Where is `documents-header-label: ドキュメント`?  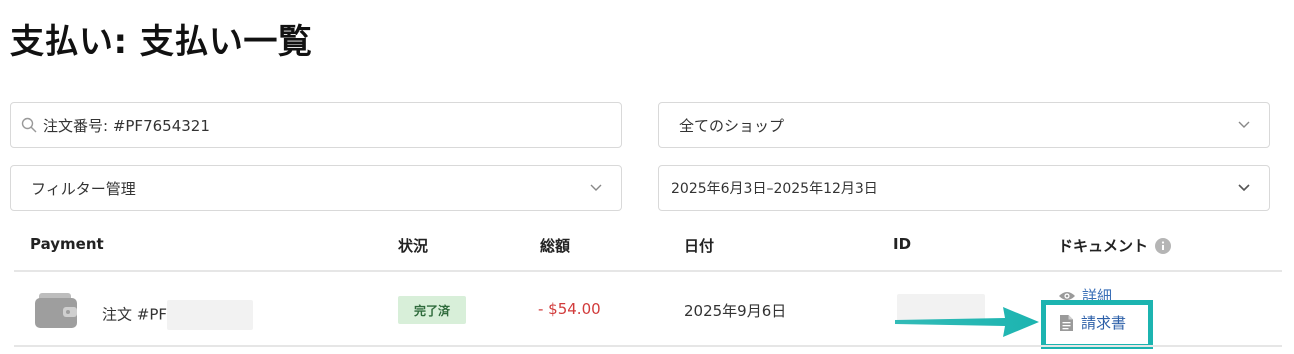 documents-header-label: ドキュメント is located at coordinates (1103, 246).